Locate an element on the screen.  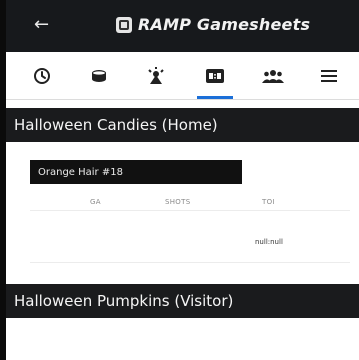
home-team-title: Halloween Candies (Home) is located at coordinates (116, 125).